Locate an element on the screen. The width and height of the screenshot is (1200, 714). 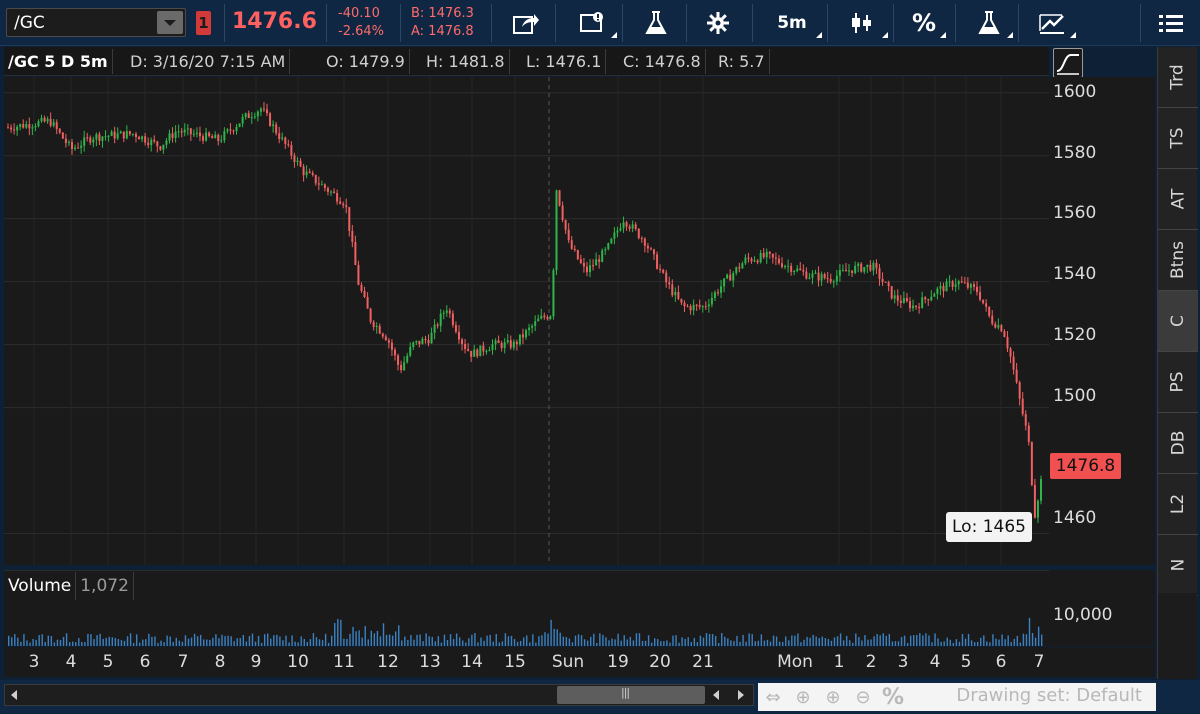
side-tab-btns: Btns is located at coordinates (1178, 260).